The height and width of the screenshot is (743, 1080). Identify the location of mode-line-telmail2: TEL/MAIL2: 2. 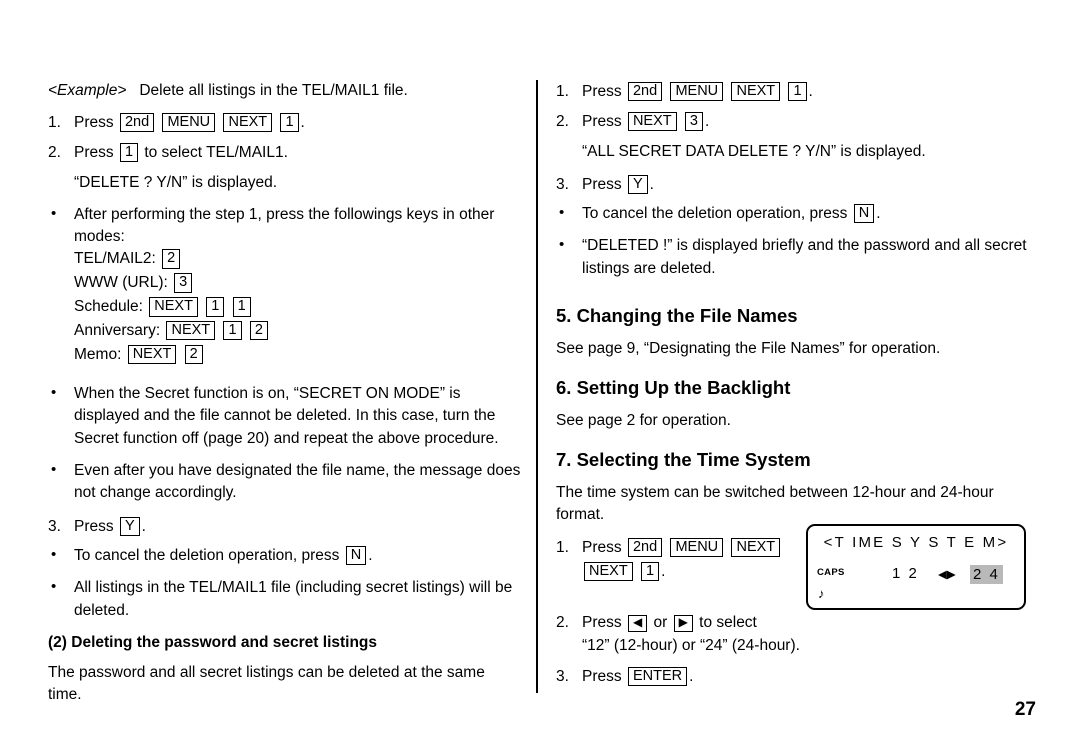
(298, 259).